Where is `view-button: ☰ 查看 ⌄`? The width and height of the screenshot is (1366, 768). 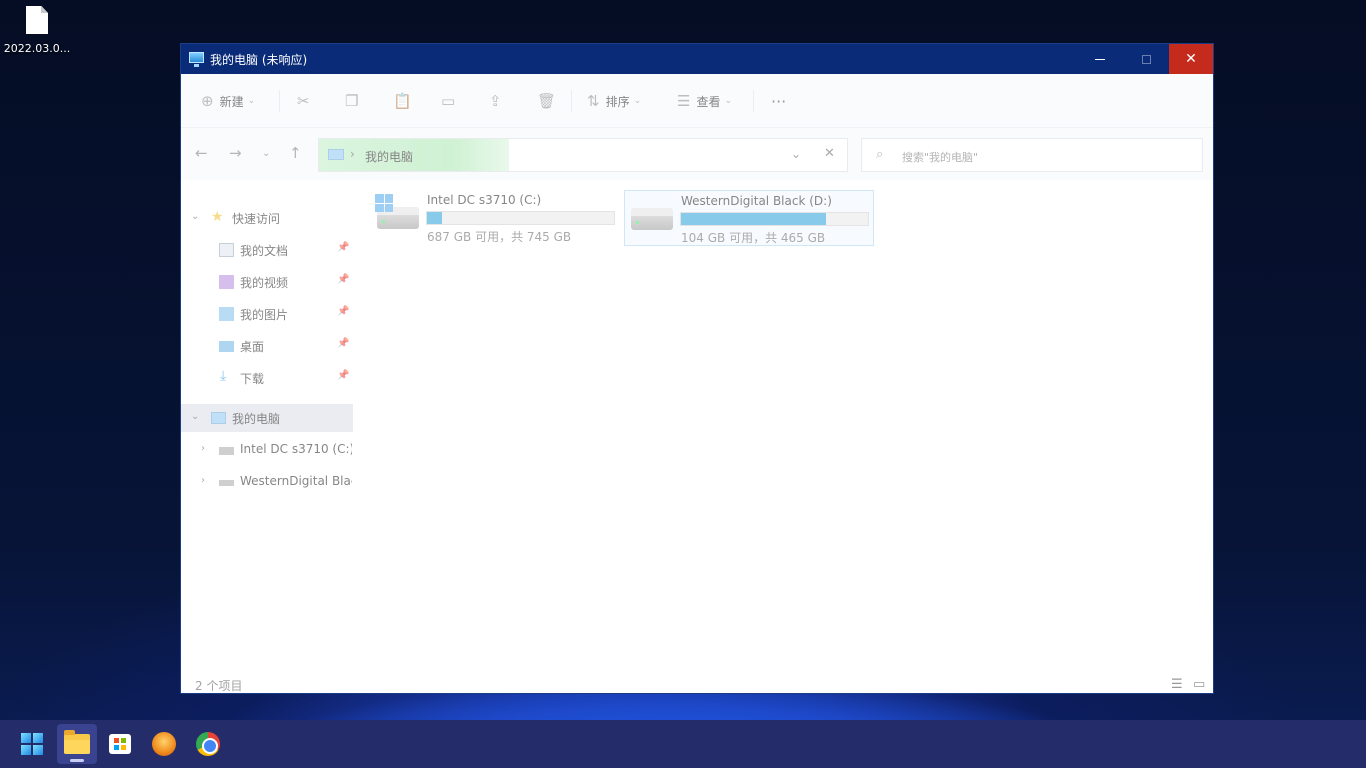 view-button: ☰ 查看 ⌄ is located at coordinates (704, 101).